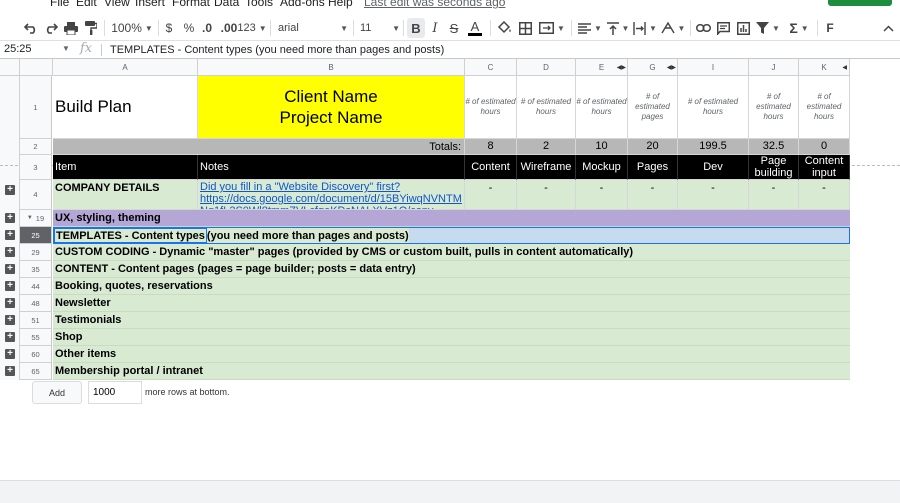 The height and width of the screenshot is (503, 900). What do you see at coordinates (331, 67) in the screenshot?
I see `column-header-b: B` at bounding box center [331, 67].